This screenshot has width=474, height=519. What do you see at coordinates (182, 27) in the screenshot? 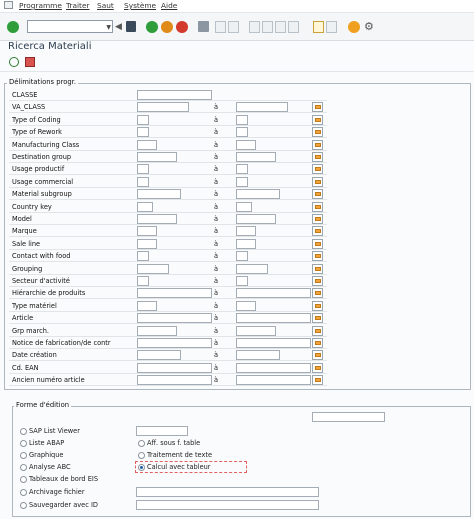
I see `cancel-icon` at bounding box center [182, 27].